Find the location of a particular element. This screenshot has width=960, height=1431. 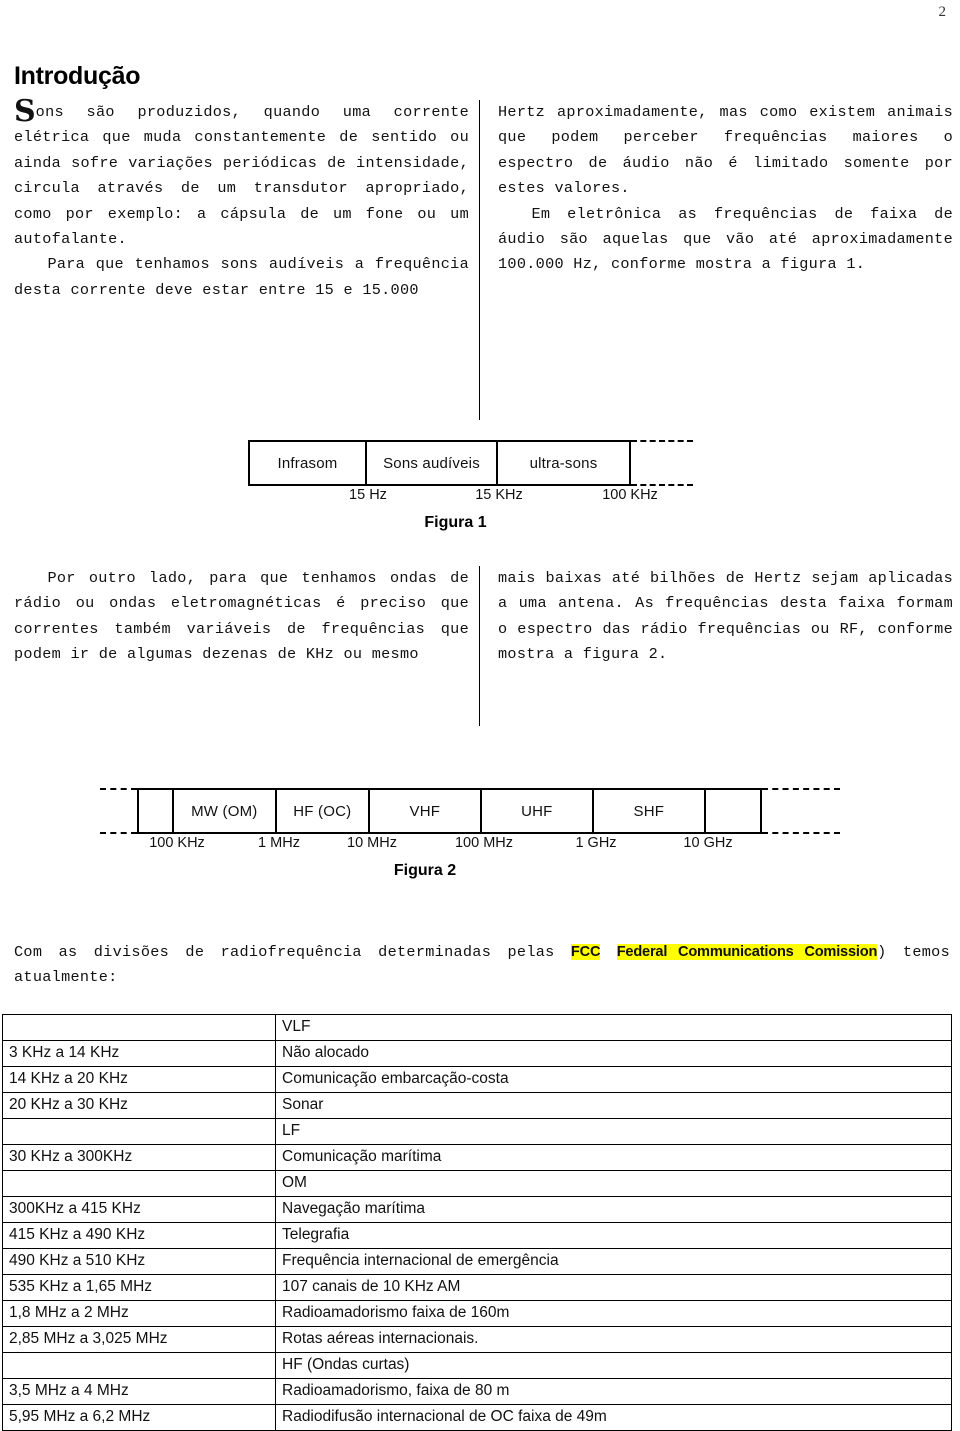

table-cell-range: 14 KHz a 20 KHz is located at coordinates (139, 1079).